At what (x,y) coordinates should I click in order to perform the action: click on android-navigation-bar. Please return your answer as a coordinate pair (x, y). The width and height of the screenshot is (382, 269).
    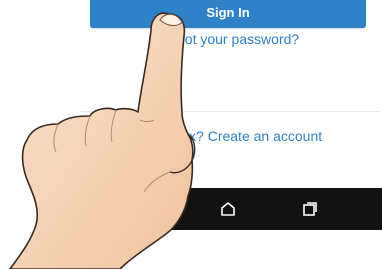
    Looking at the image, I should click on (266, 209).